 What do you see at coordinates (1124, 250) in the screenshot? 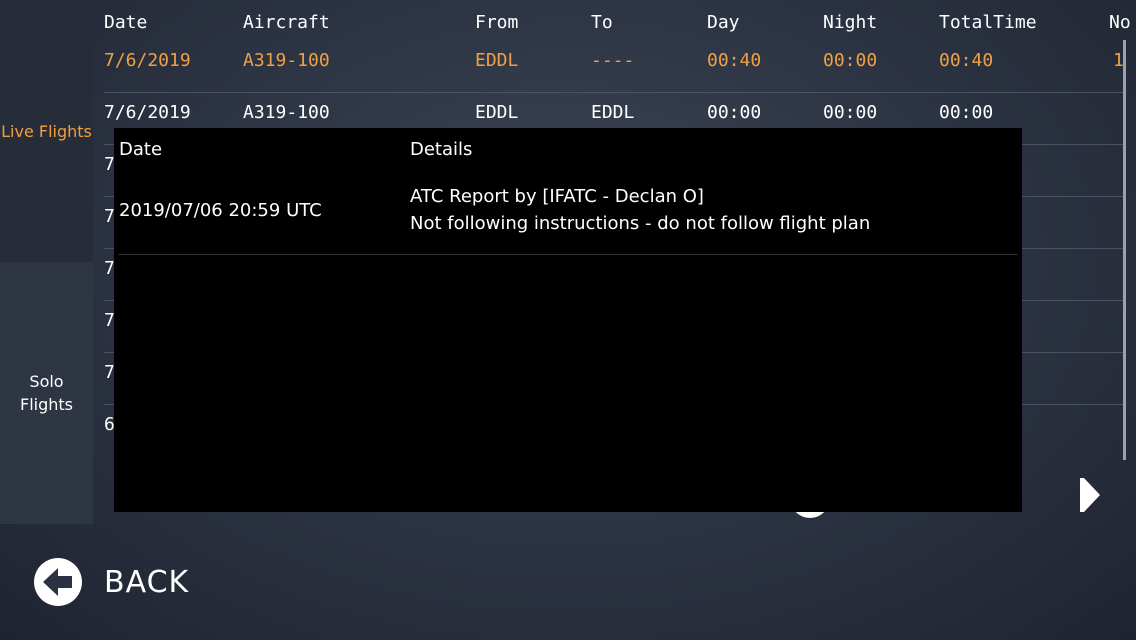
I see `table-scrollbar` at bounding box center [1124, 250].